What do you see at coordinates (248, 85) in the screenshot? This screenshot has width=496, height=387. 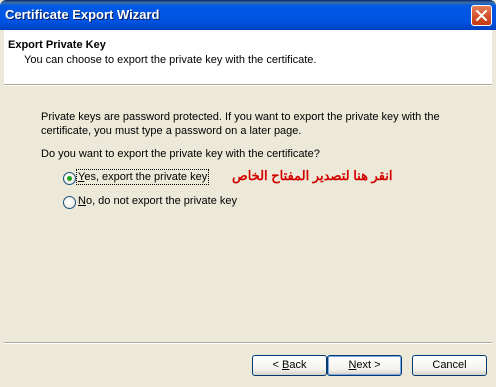 I see `header-divider` at bounding box center [248, 85].